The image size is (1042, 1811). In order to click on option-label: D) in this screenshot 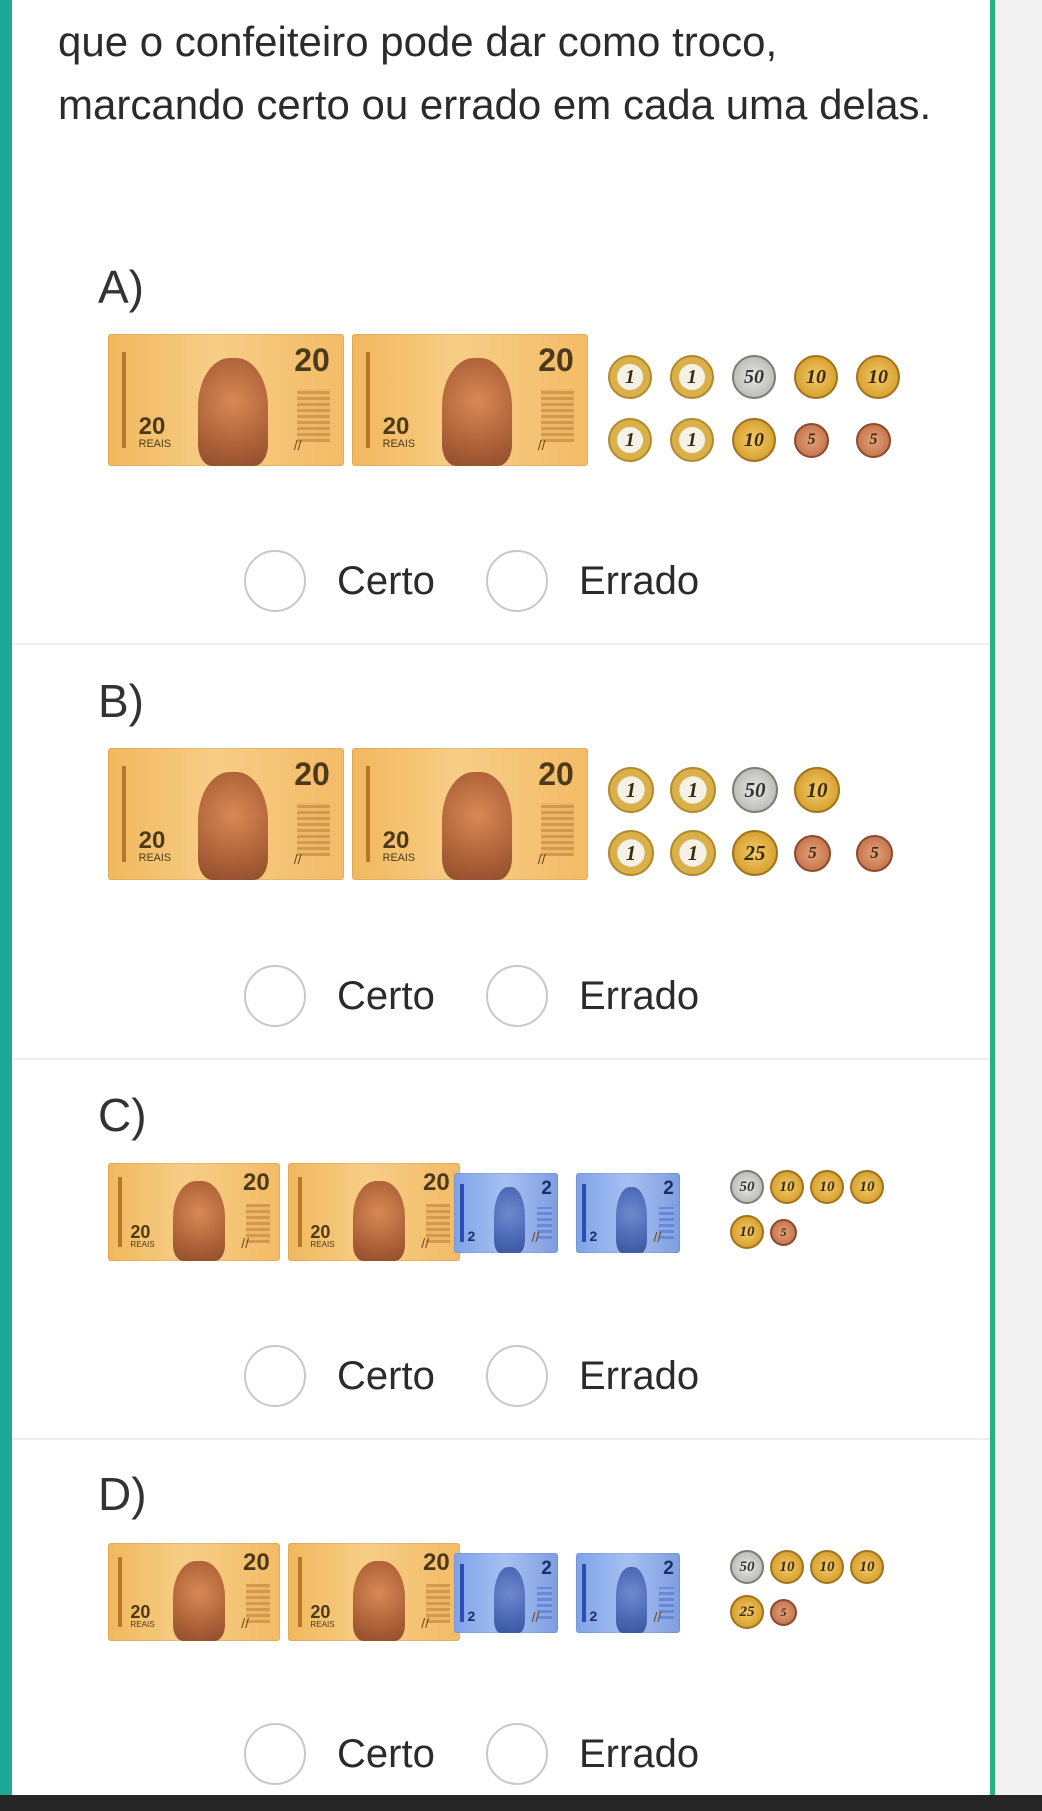, I will do `click(122, 1494)`.